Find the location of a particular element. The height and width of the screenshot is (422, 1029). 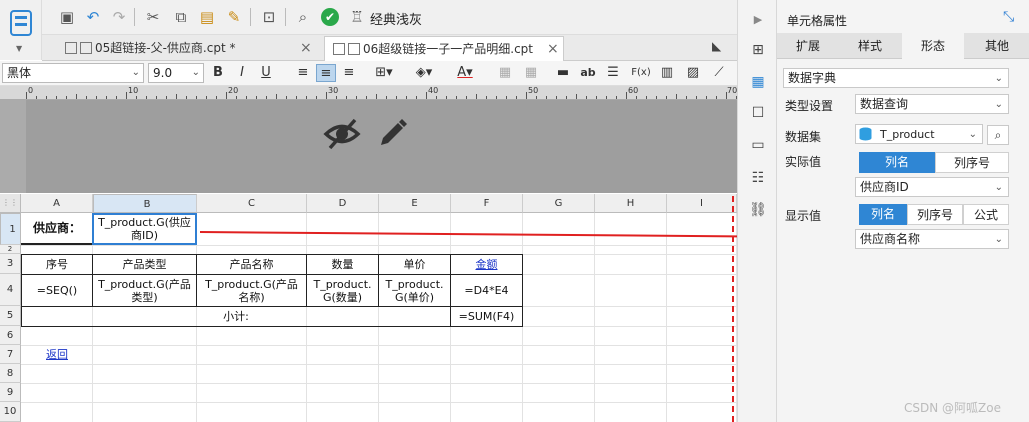

header-cell-price: 单价 is located at coordinates (414, 264).